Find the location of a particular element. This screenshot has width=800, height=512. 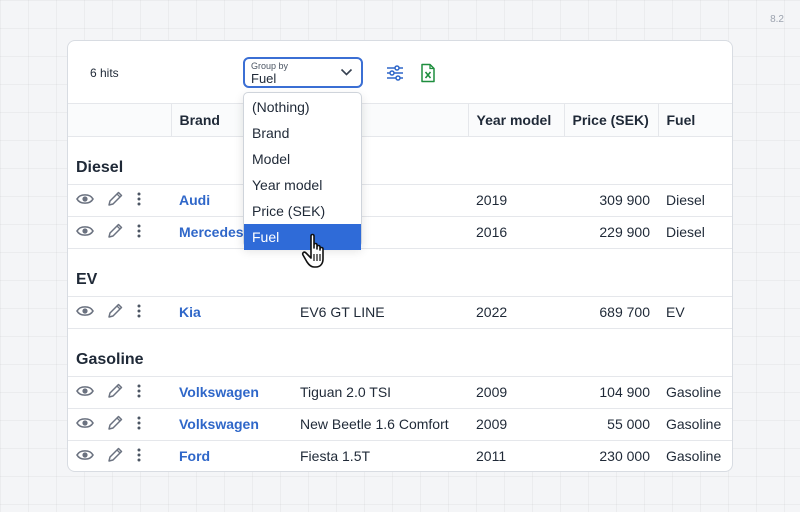

group-row: Gasoline is located at coordinates (400, 352).